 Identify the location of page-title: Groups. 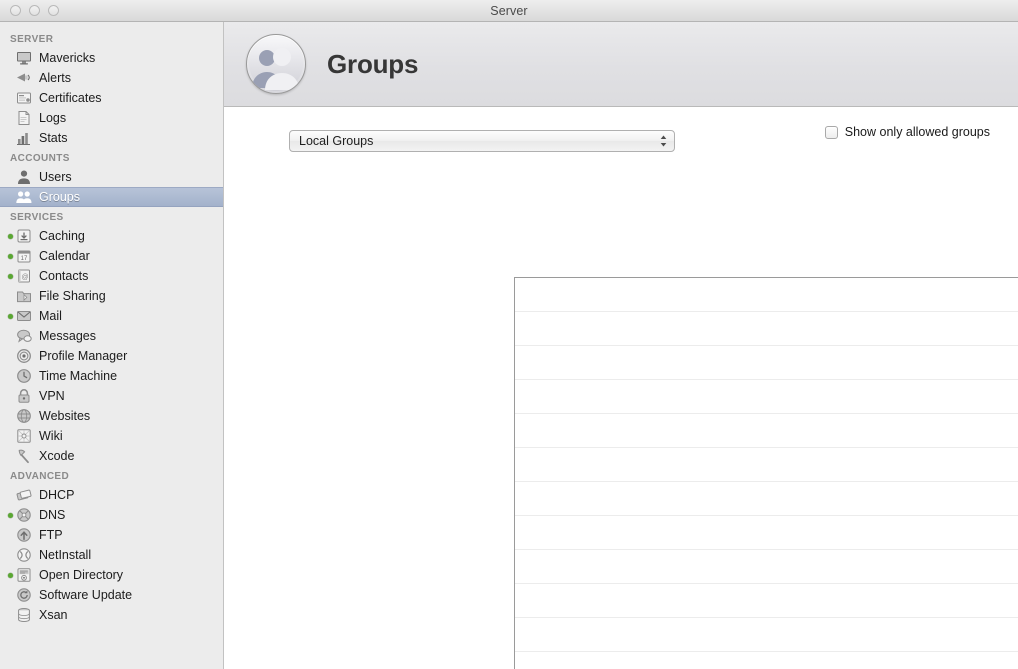
(373, 63).